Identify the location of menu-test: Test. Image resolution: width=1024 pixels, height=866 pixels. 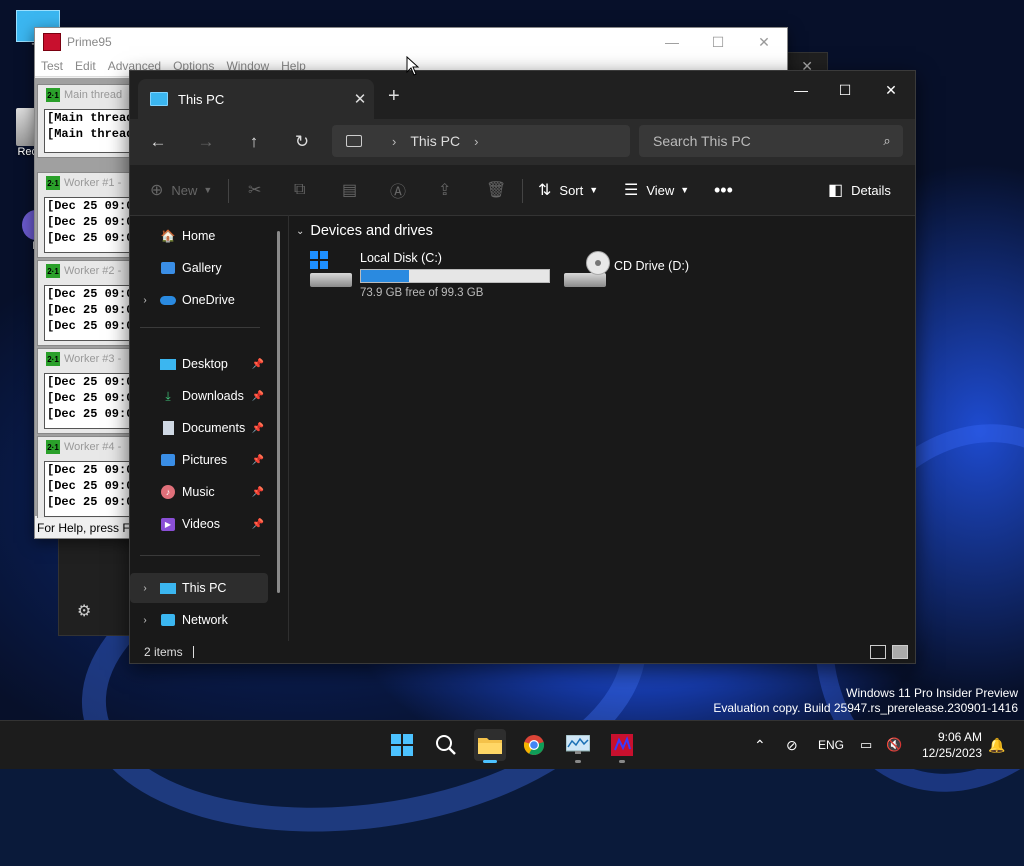
(52, 66).